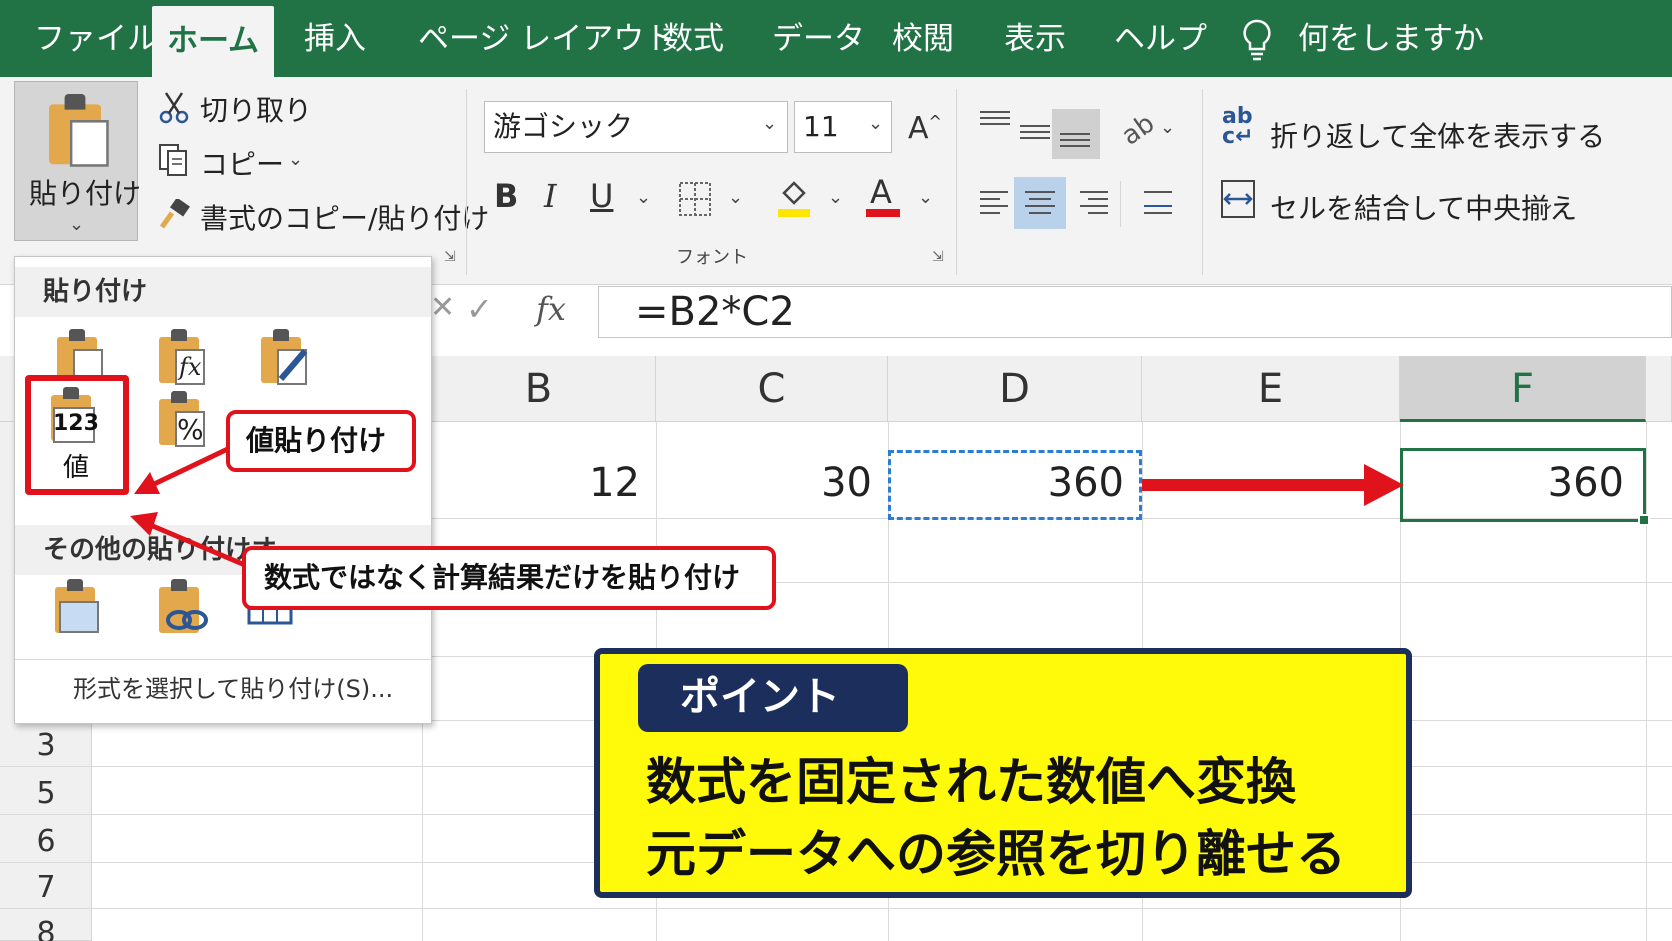 The width and height of the screenshot is (1672, 941). What do you see at coordinates (191, 541) in the screenshot?
I see `callout-arrow-lower-icon` at bounding box center [191, 541].